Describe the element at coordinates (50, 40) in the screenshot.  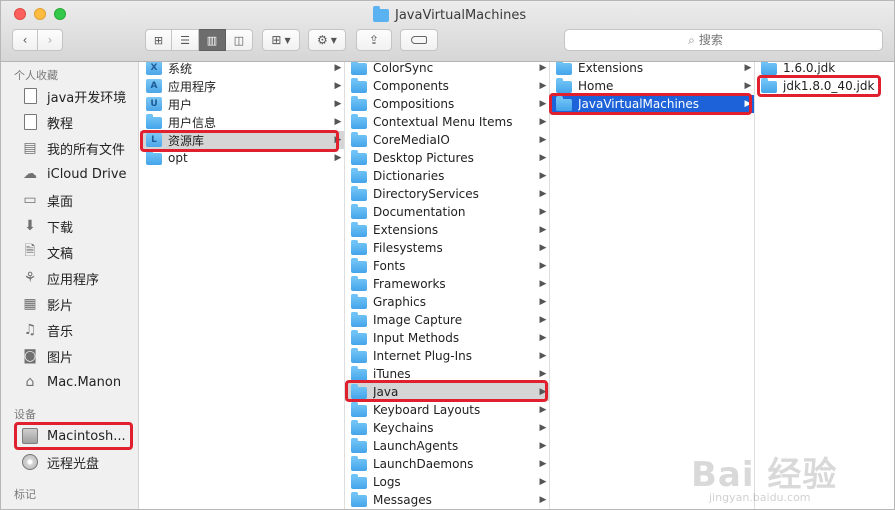
I see `forward-button: ›` at that location.